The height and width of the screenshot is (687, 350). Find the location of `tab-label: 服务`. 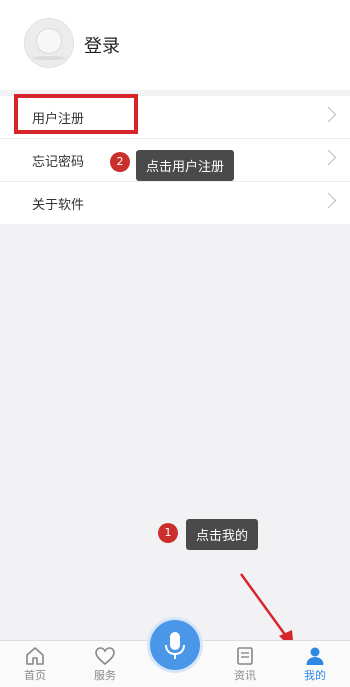

tab-label: 服务 is located at coordinates (105, 675).